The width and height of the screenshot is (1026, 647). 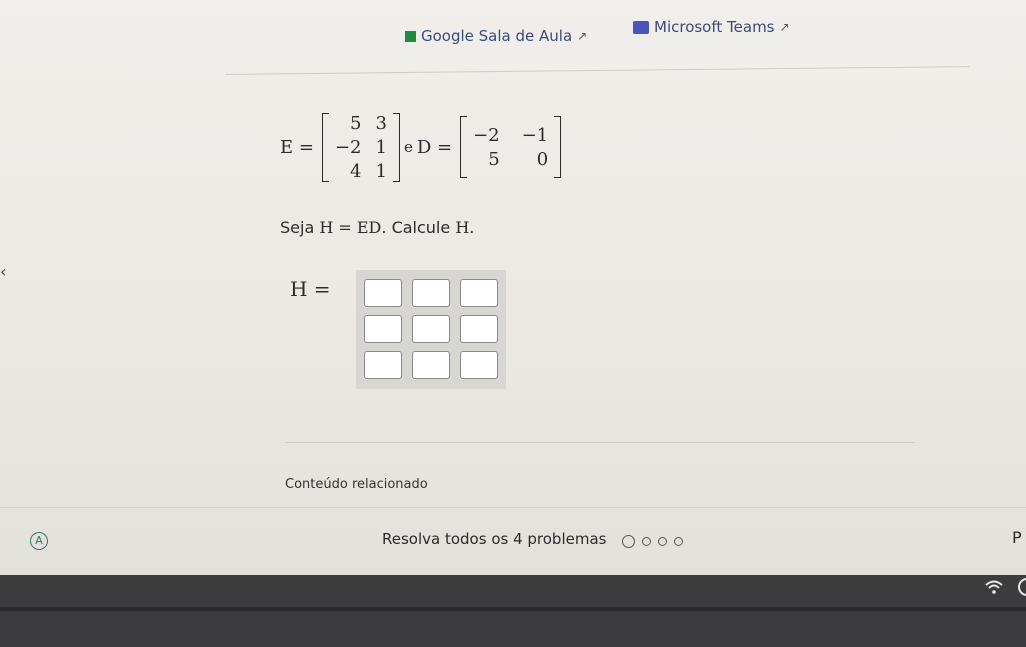 What do you see at coordinates (297, 227) in the screenshot?
I see `question-prefix: Seja` at bounding box center [297, 227].